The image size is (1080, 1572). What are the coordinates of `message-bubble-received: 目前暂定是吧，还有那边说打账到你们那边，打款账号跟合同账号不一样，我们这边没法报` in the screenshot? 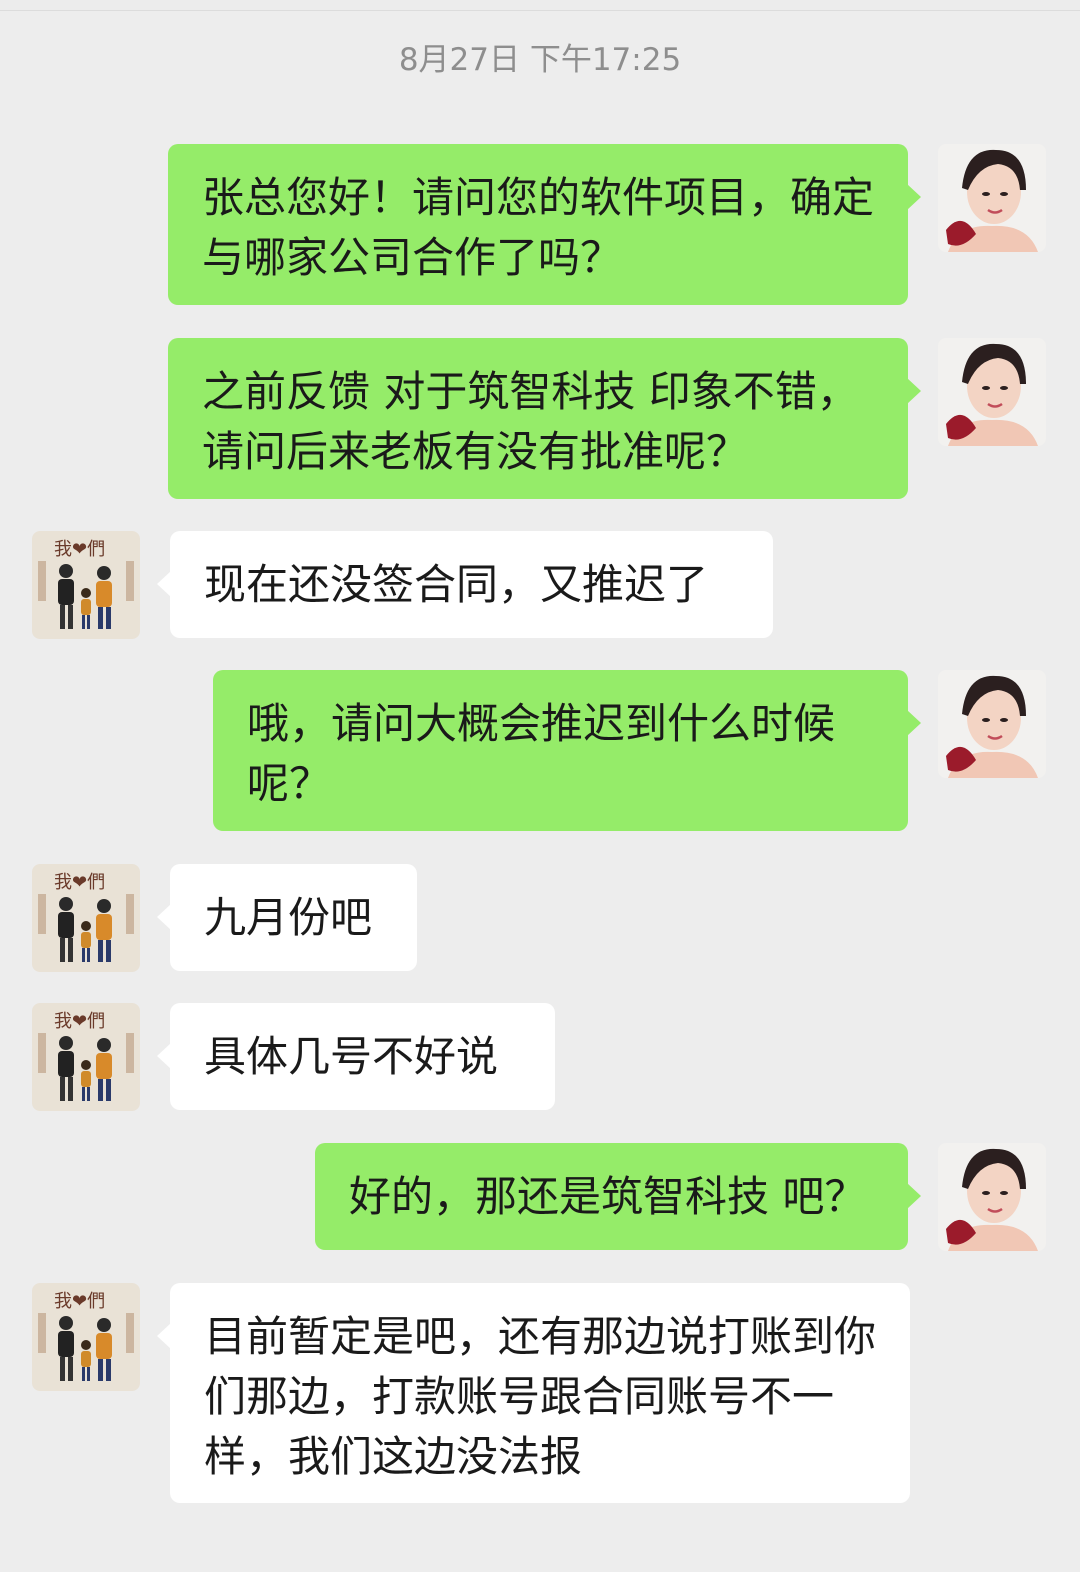 It's located at (533, 1393).